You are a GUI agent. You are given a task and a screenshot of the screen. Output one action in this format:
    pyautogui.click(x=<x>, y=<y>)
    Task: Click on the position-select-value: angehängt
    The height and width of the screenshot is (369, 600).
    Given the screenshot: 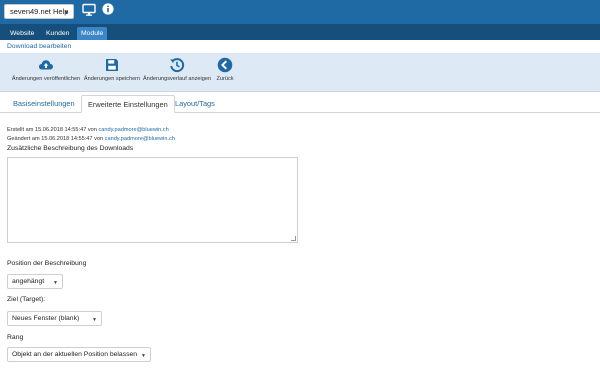 What is the action you would take?
    pyautogui.click(x=28, y=281)
    